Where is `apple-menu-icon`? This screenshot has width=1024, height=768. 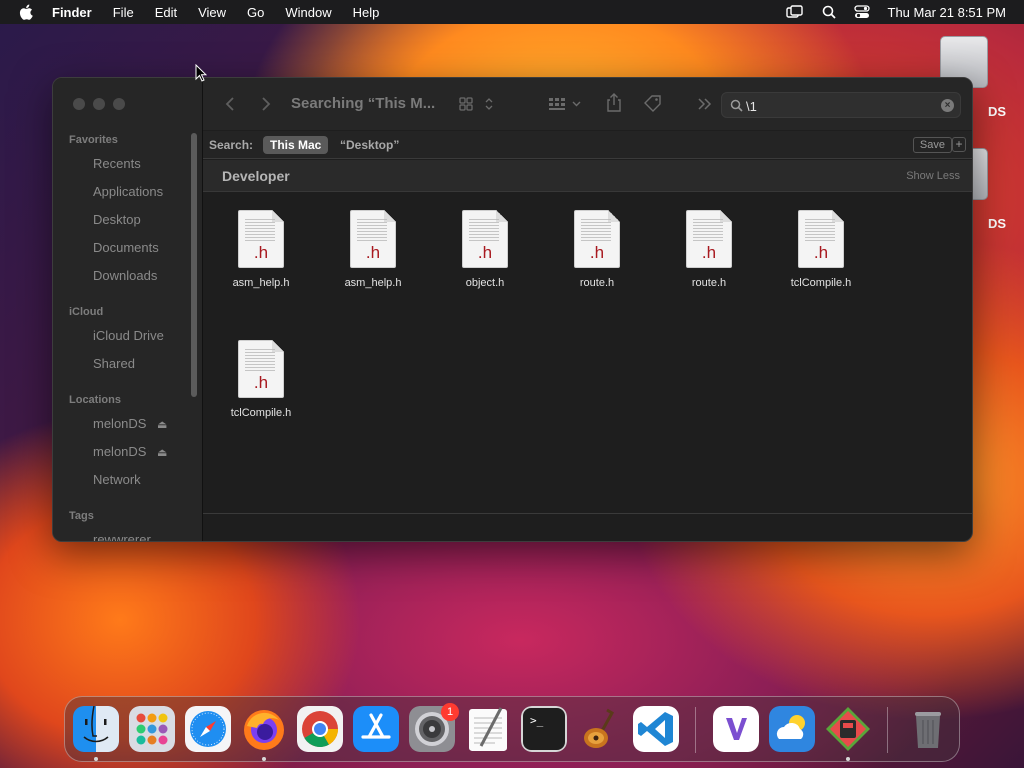 apple-menu-icon is located at coordinates (27, 12).